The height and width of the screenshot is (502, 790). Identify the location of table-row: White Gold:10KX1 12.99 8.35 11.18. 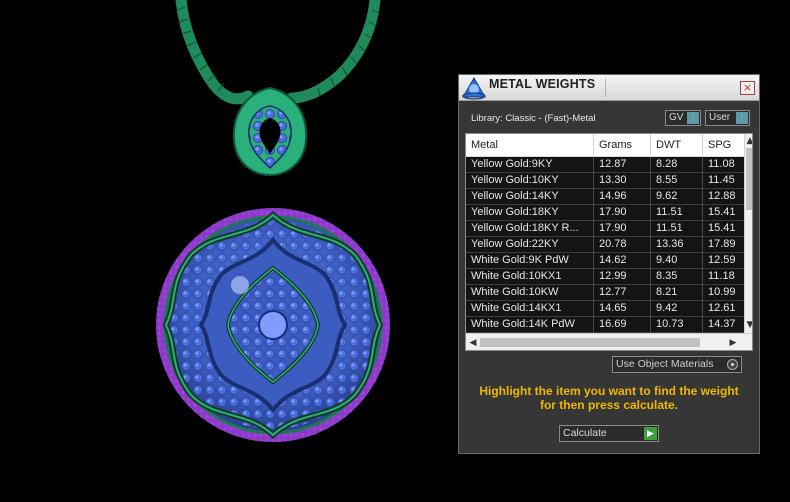
(605, 277).